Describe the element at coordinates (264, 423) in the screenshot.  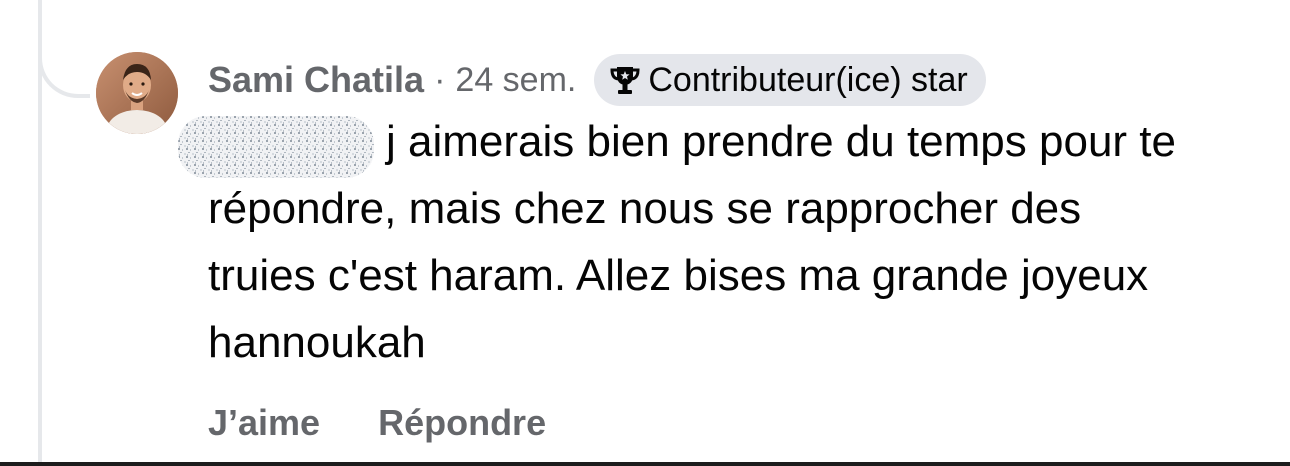
I see `like-button: J’aime` at that location.